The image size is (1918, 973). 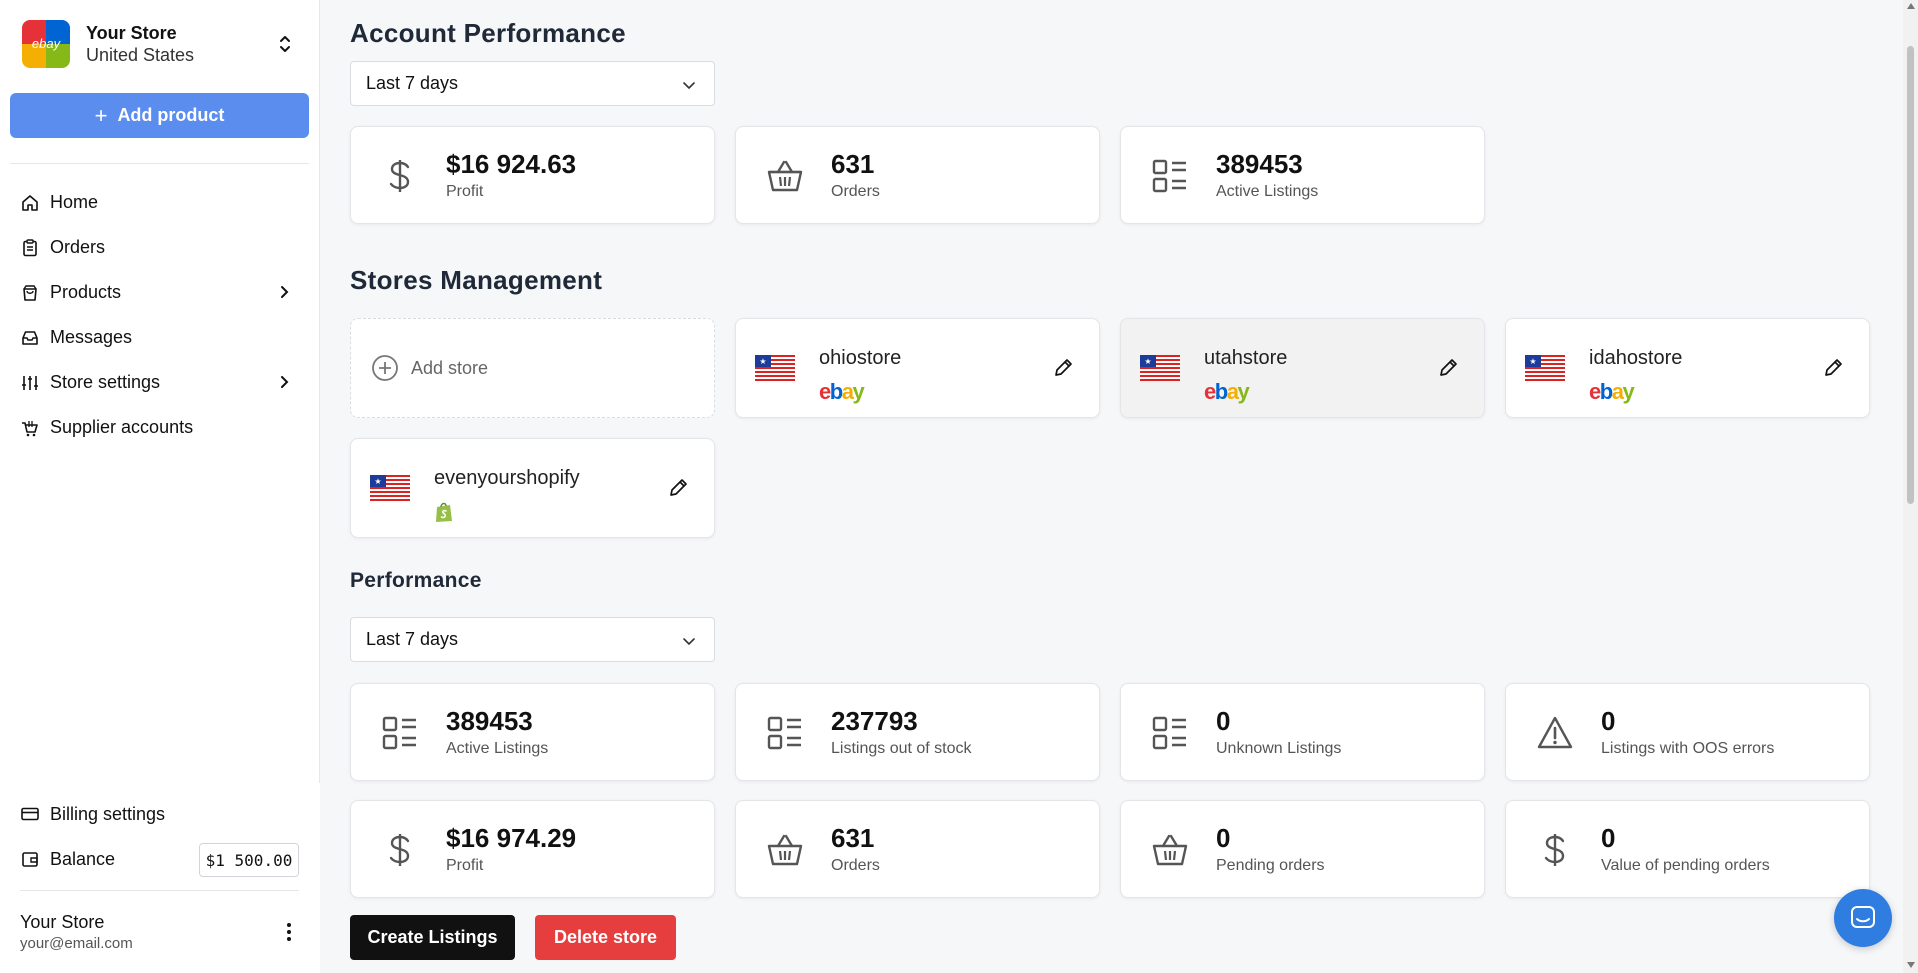 What do you see at coordinates (62, 922) in the screenshot?
I see `user-name: Your Store` at bounding box center [62, 922].